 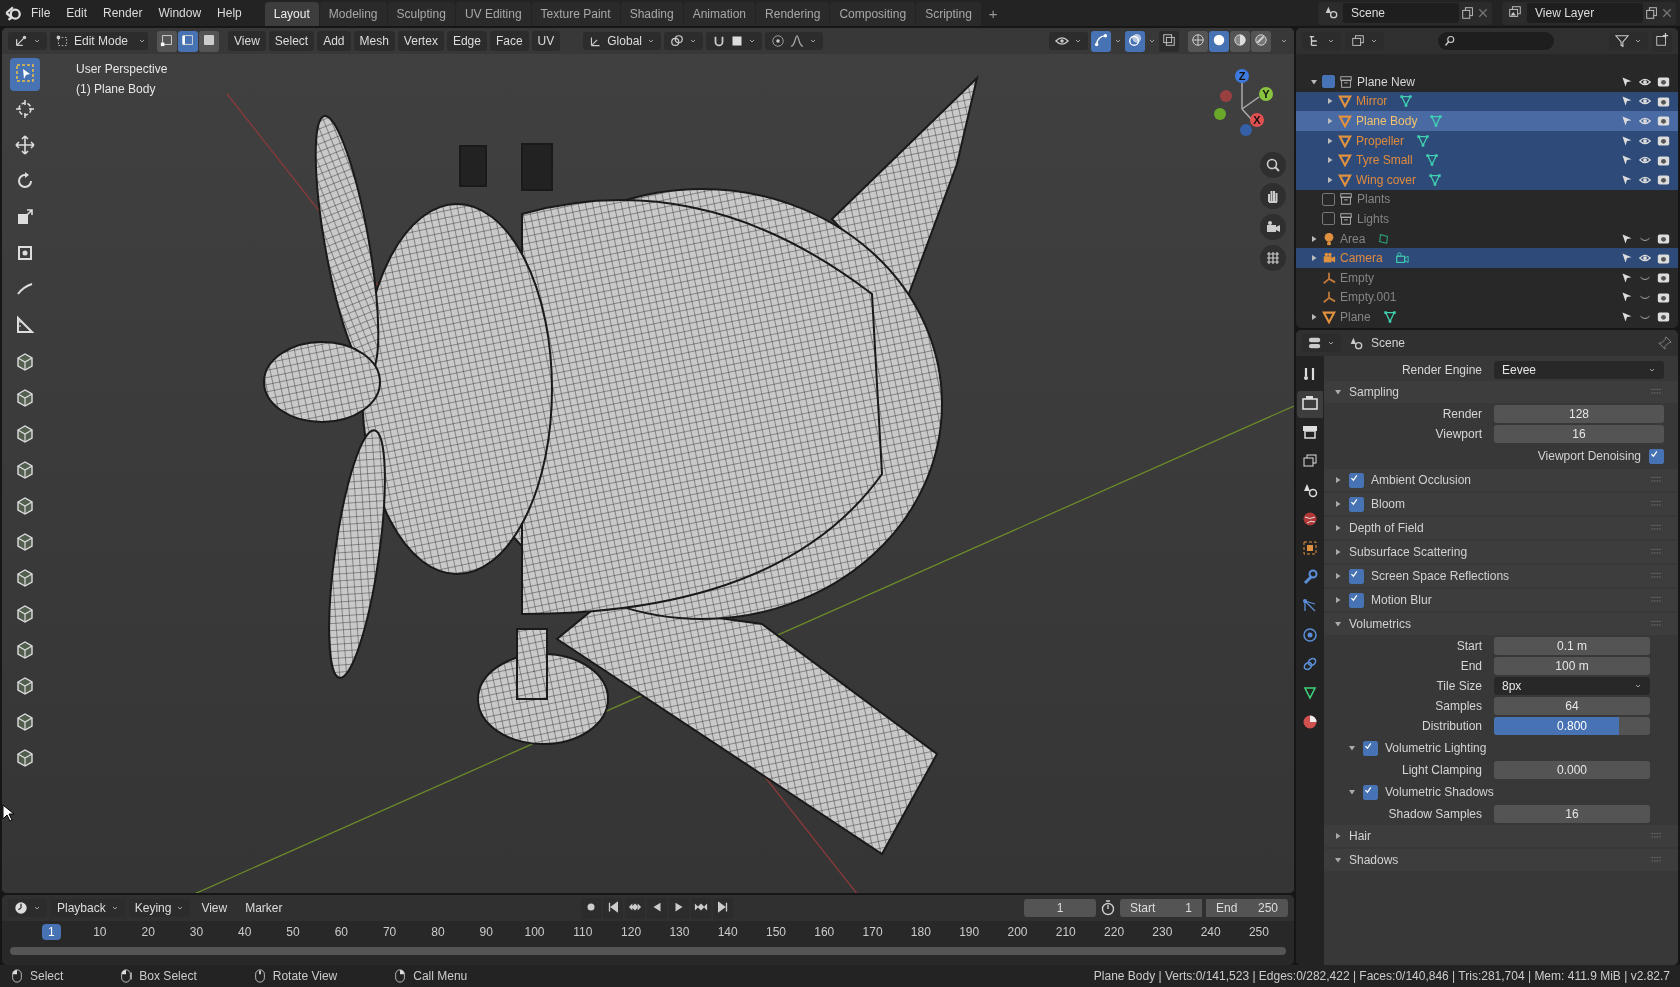 I want to click on start-frame-field: Start 1, so click(x=1161, y=908).